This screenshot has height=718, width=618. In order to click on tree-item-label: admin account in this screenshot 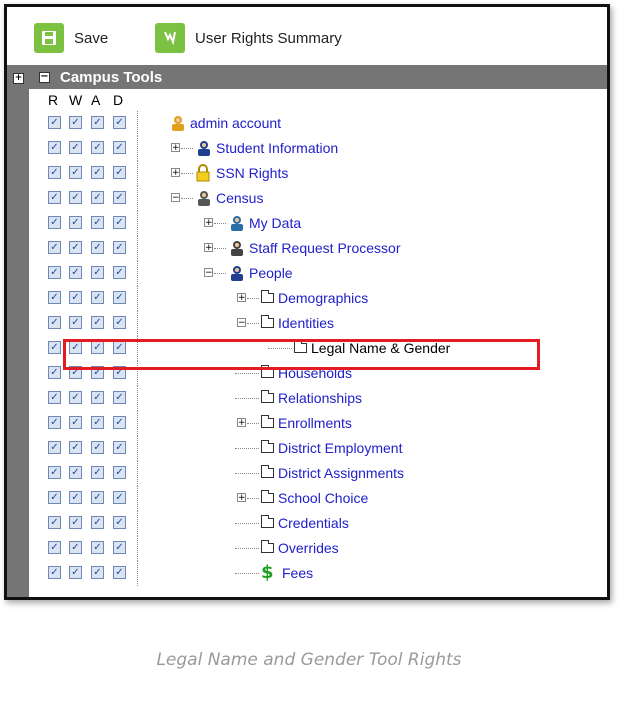, I will do `click(235, 123)`.